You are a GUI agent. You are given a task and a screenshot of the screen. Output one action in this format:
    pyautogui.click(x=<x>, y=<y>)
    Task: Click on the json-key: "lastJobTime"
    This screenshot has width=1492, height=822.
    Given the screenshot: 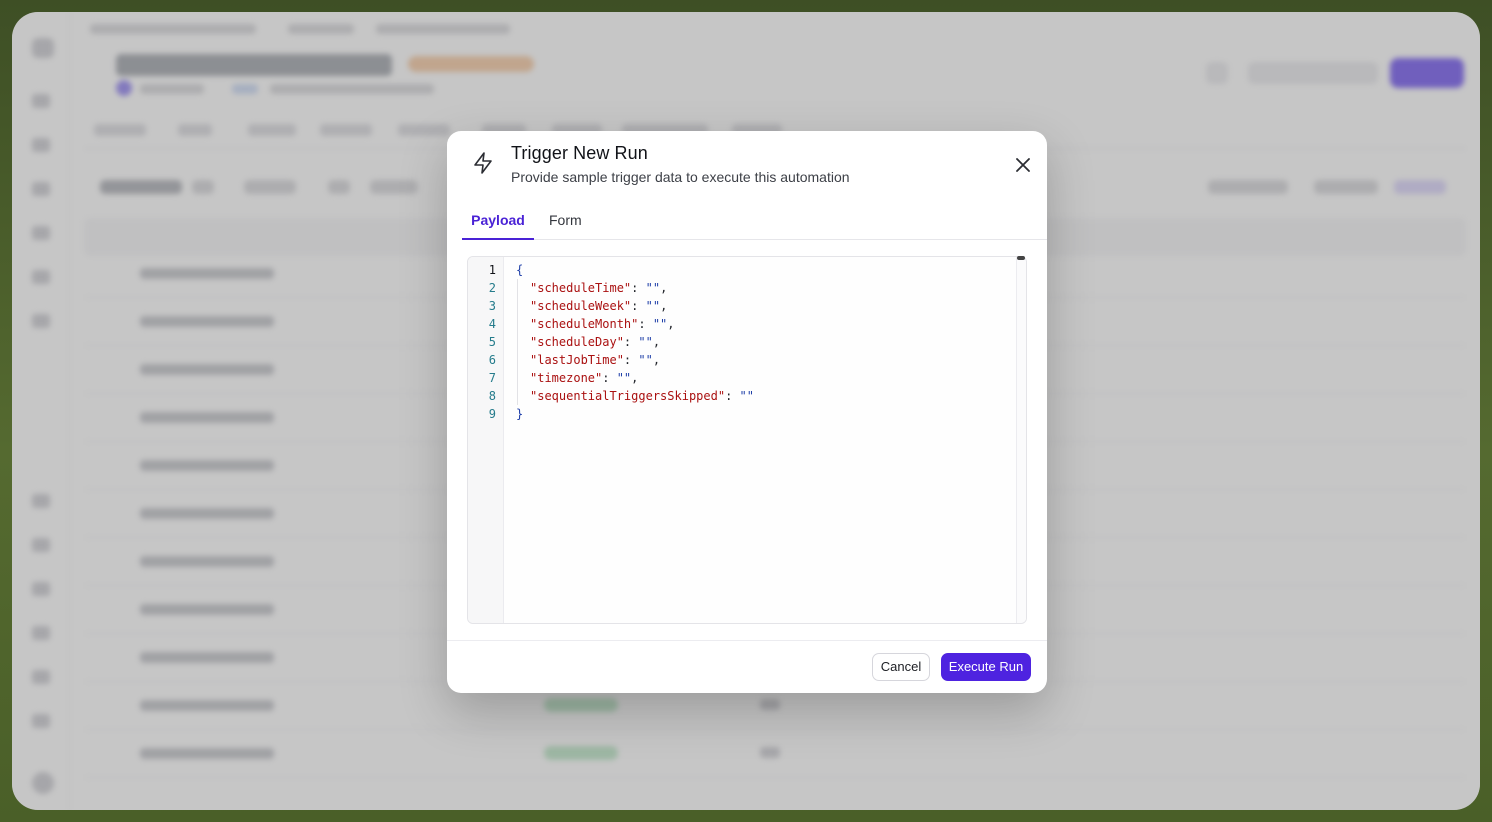 What is the action you would take?
    pyautogui.click(x=577, y=360)
    